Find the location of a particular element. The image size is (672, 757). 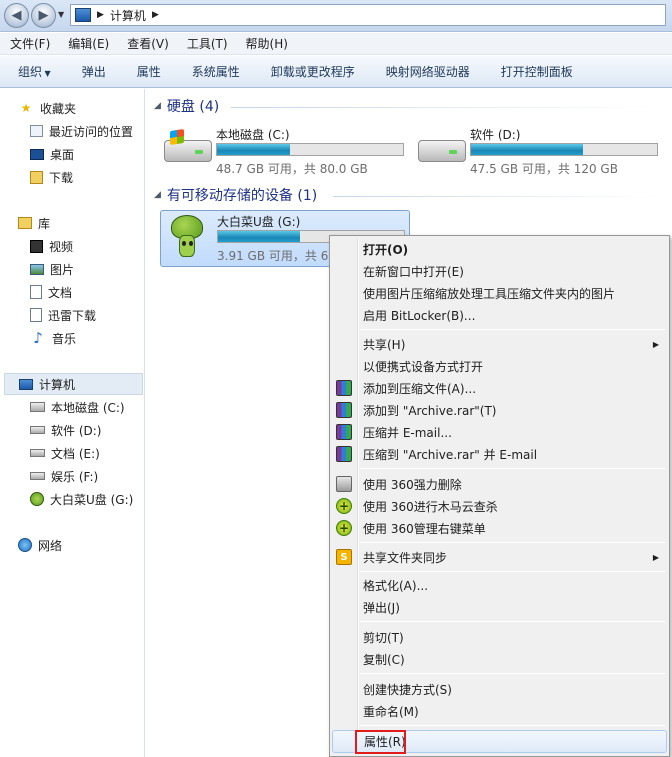

menu-360-manage: + 使用 360管理右键菜单 is located at coordinates (499, 528).